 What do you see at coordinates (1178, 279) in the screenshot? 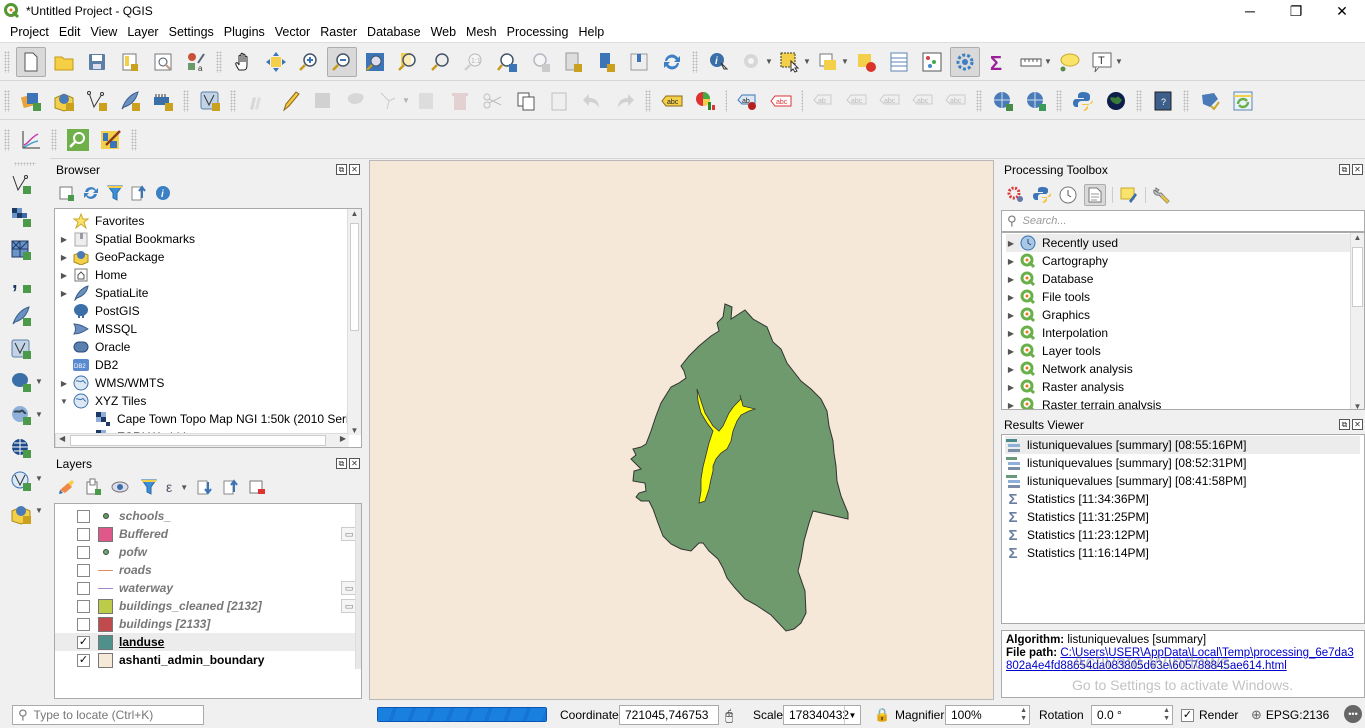
I see `toolbox-group: ▶ Database` at bounding box center [1178, 279].